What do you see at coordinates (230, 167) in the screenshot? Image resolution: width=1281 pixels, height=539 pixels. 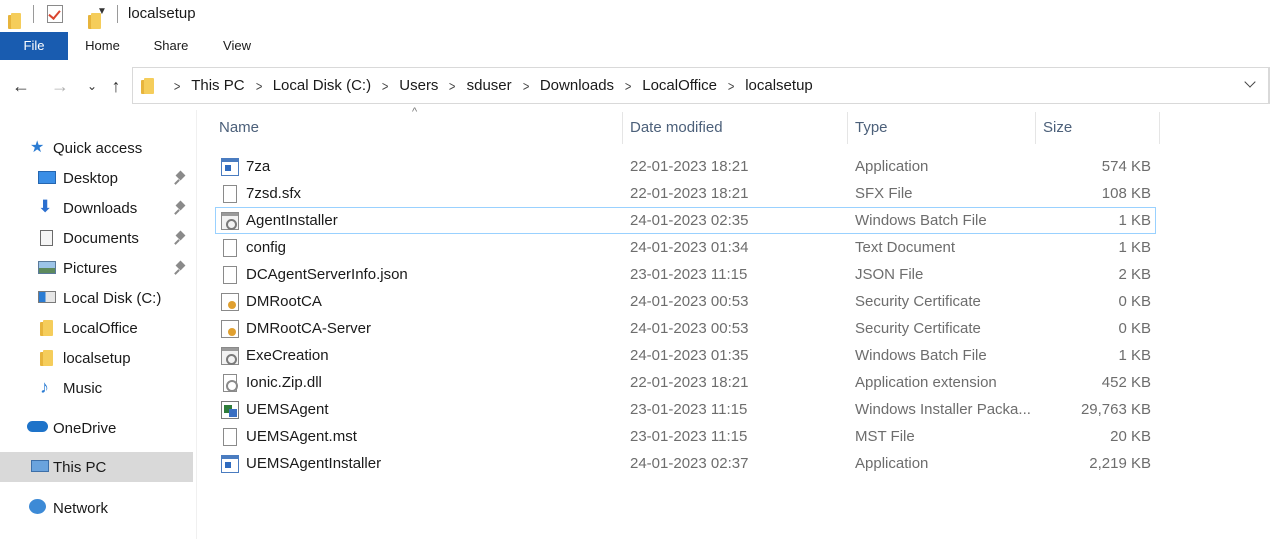 I see `application-icon` at bounding box center [230, 167].